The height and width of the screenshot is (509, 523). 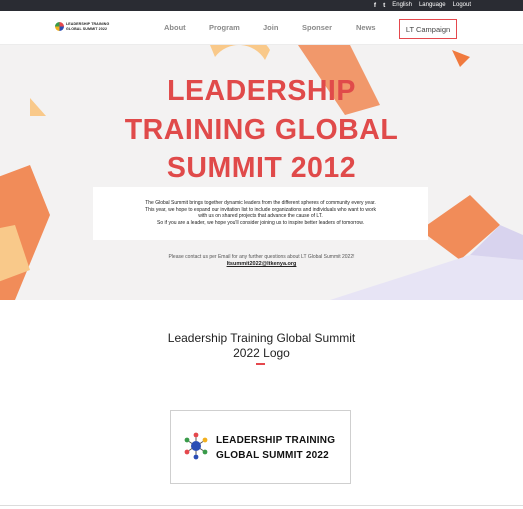 I want to click on summit-emblem-icon, so click(x=196, y=446).